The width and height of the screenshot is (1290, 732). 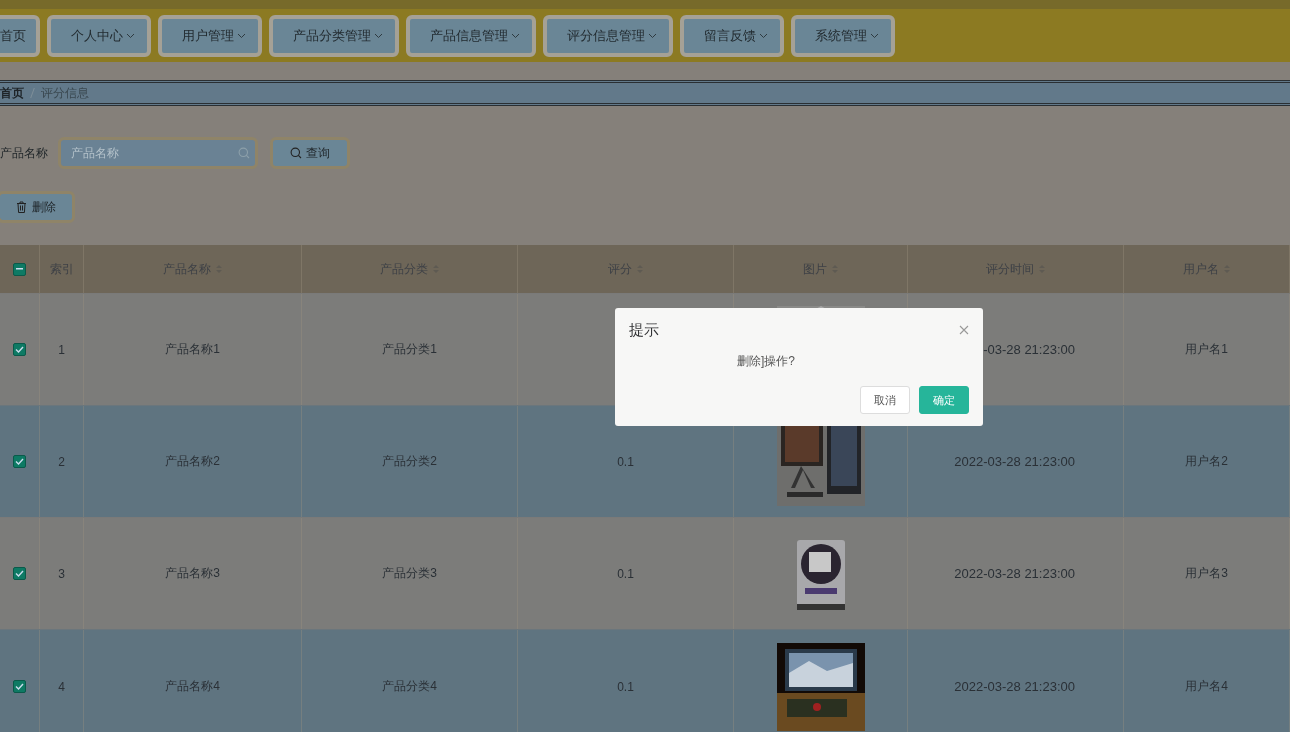 What do you see at coordinates (885, 400) in the screenshot?
I see `cancel-button: 取消` at bounding box center [885, 400].